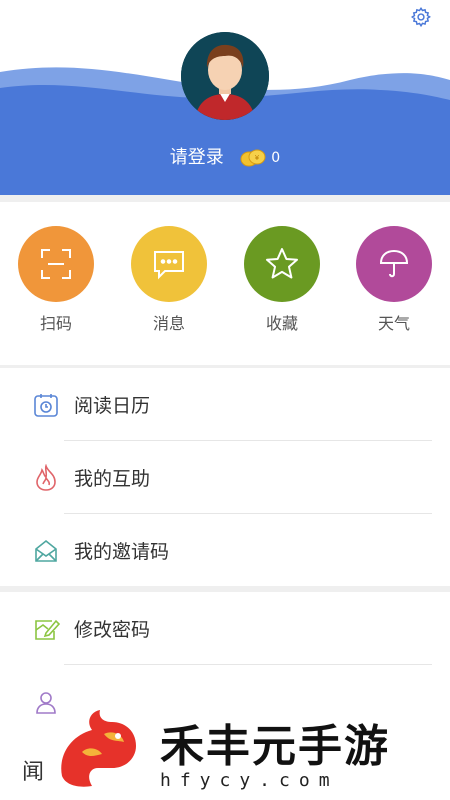  What do you see at coordinates (225, 550) in the screenshot?
I see `menu-item-invite-code: 我的邀请码` at bounding box center [225, 550].